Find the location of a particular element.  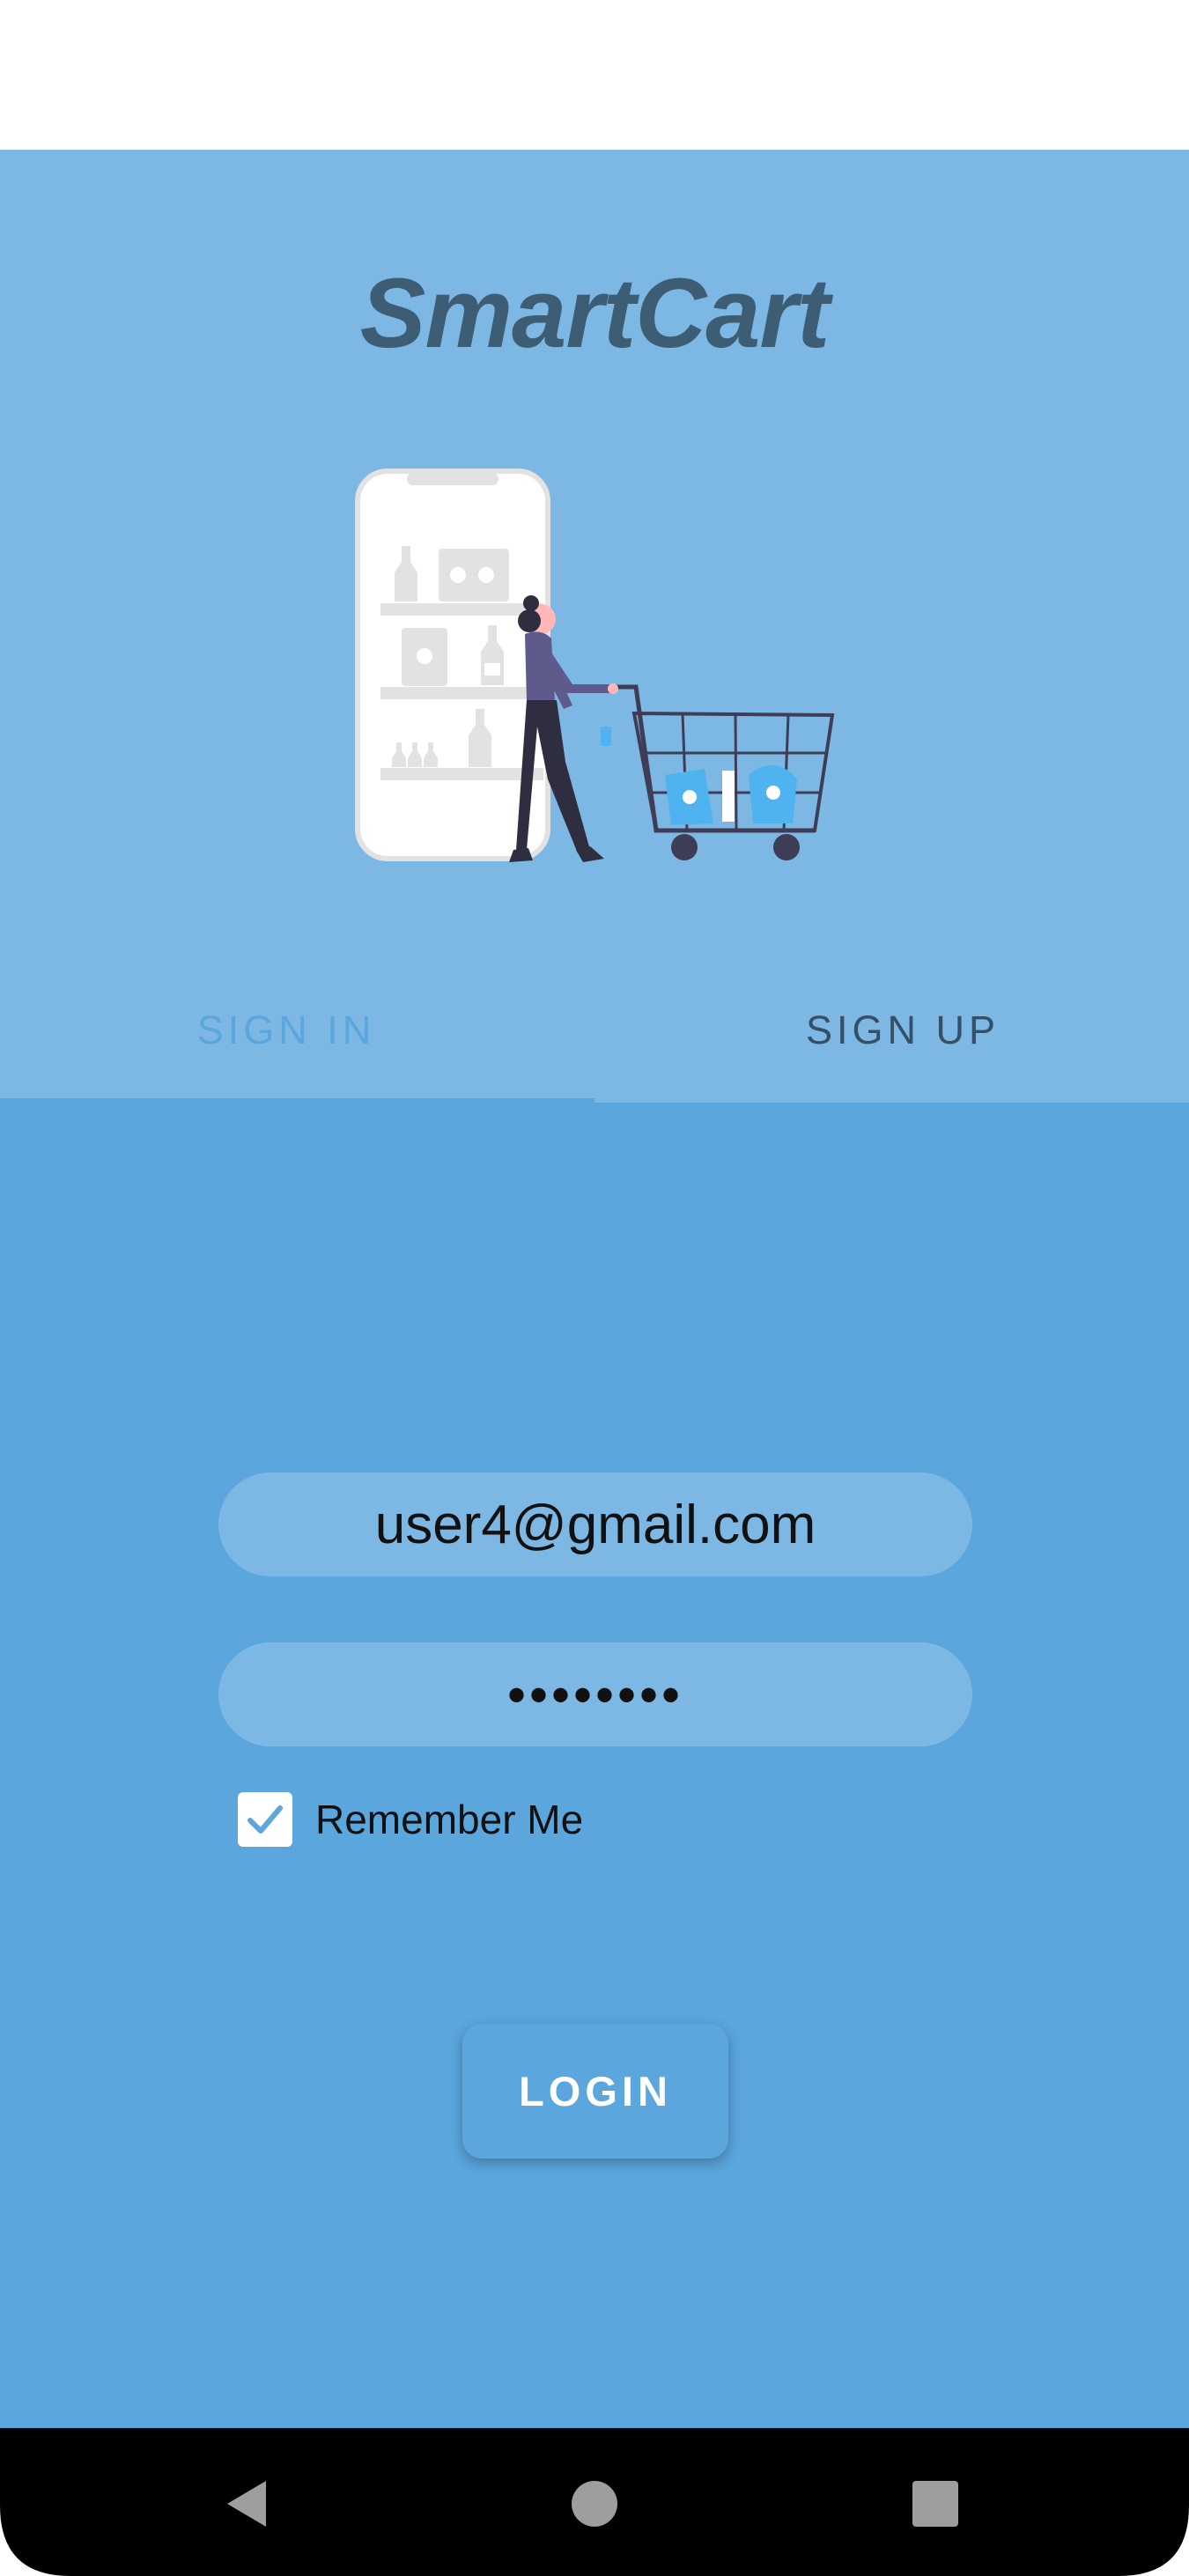

checkbox-checked-icon is located at coordinates (265, 1819).